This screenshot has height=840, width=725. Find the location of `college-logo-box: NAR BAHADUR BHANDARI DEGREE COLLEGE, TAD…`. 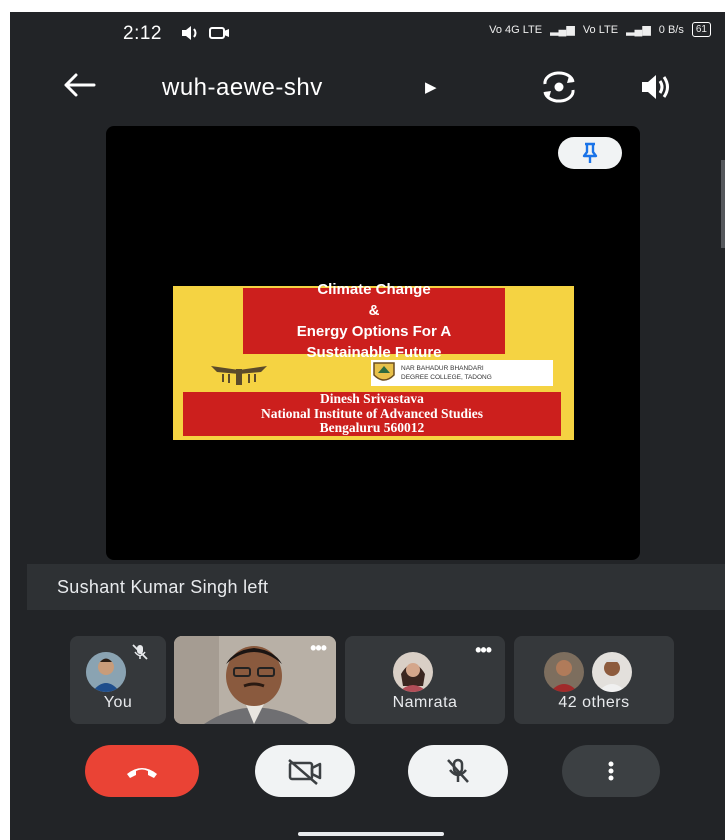

college-logo-box: NAR BAHADUR BHANDARI DEGREE COLLEGE, TAD… is located at coordinates (462, 373).